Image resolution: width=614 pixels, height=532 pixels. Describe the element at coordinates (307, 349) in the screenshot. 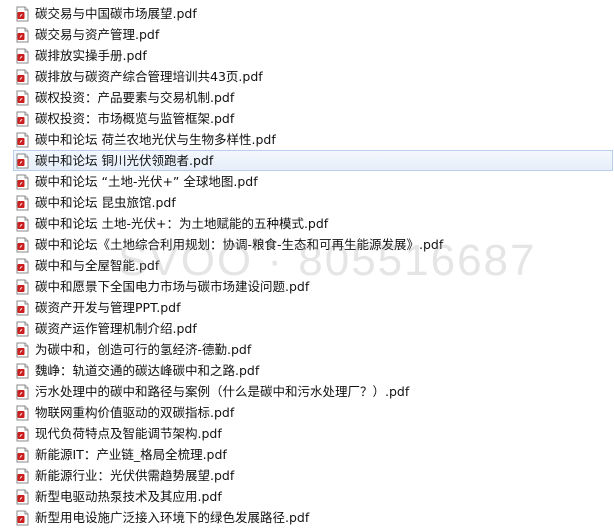

I see `file-row: 为碳中和，创造可行的氢经济-德勤.pdf` at that location.